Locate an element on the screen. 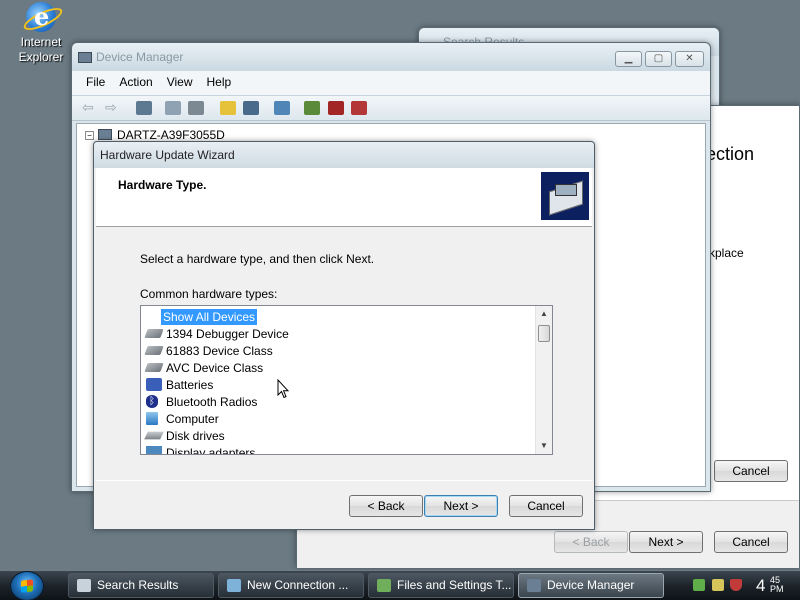  device-manager-titlebar: Device Manager ▁ ▢ ✕ is located at coordinates (391, 57).